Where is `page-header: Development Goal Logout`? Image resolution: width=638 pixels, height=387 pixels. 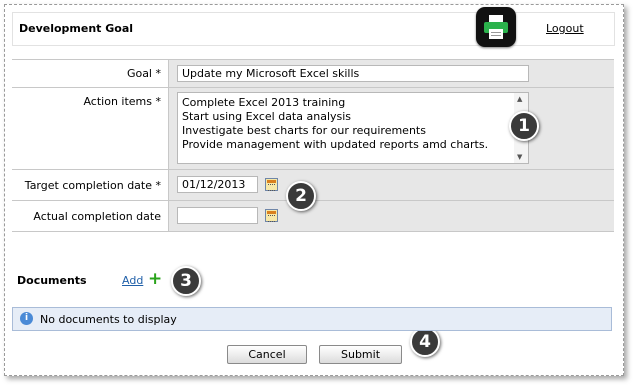
page-header: Development Goal Logout is located at coordinates (313, 27).